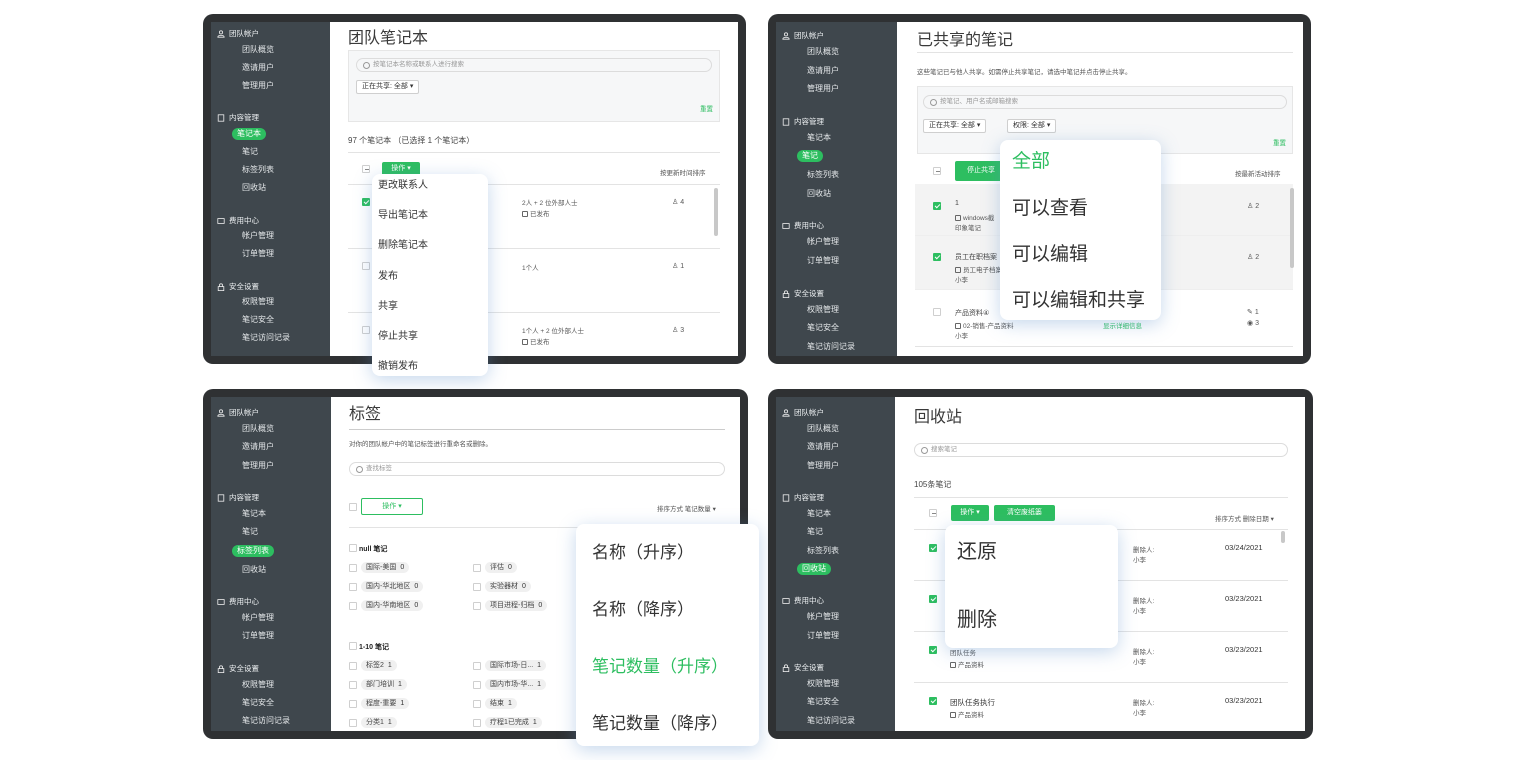  What do you see at coordinates (385, 567) in the screenshot?
I see `tag-chip: 国际-美国 0` at bounding box center [385, 567].